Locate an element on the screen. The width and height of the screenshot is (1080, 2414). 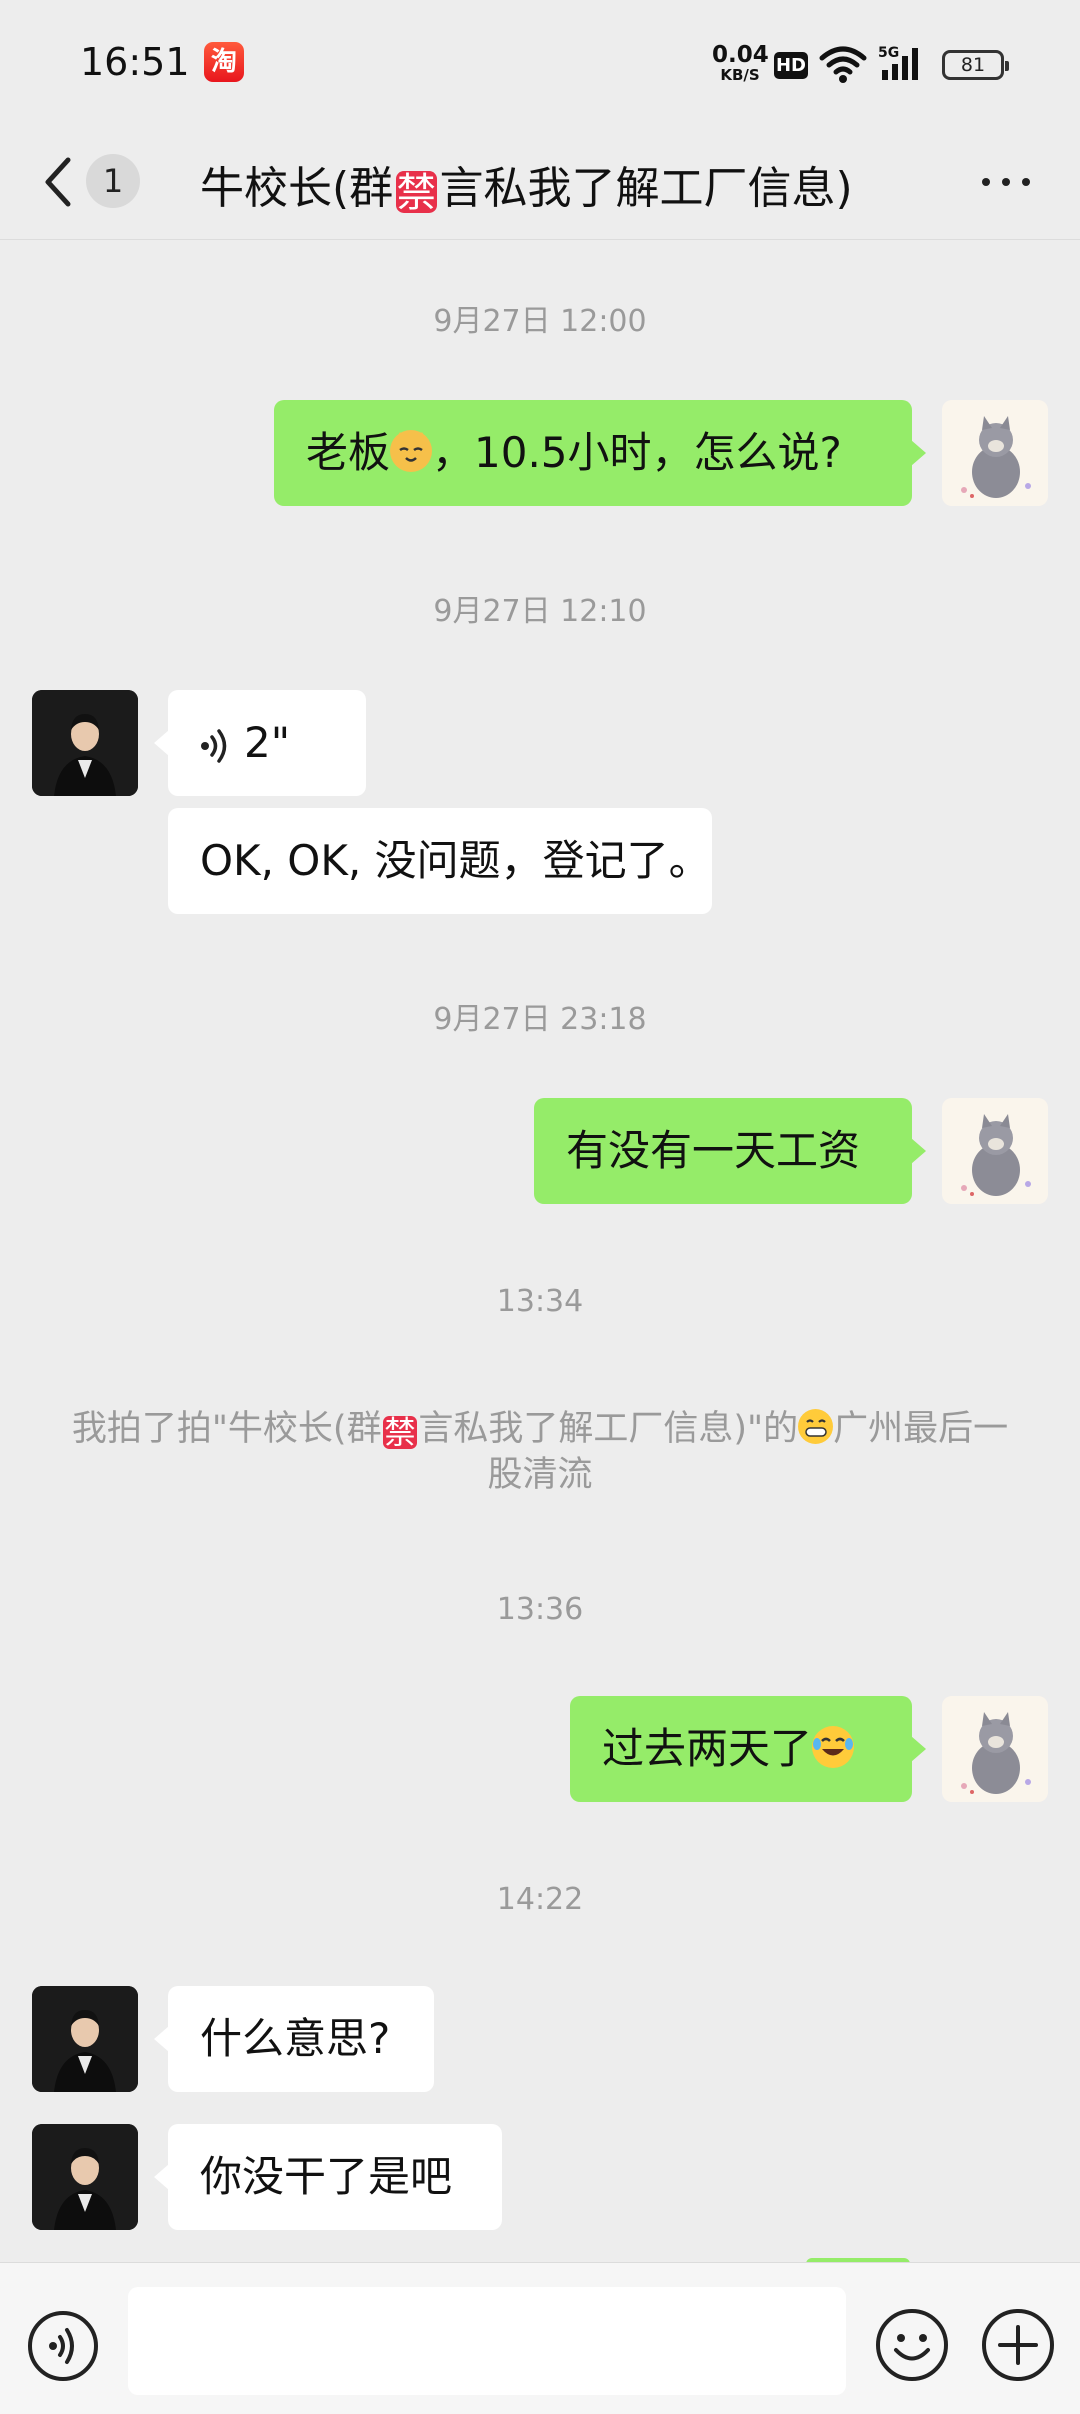
message-text: 你没干了是吧 is located at coordinates (326, 2176).